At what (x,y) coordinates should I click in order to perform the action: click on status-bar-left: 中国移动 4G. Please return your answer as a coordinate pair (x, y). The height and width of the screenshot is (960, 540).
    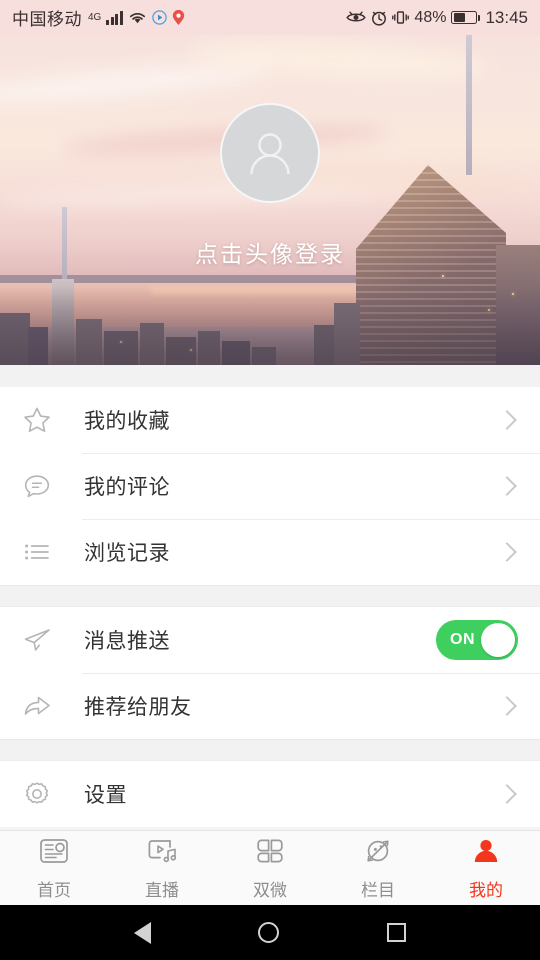
    Looking at the image, I should click on (98, 17).